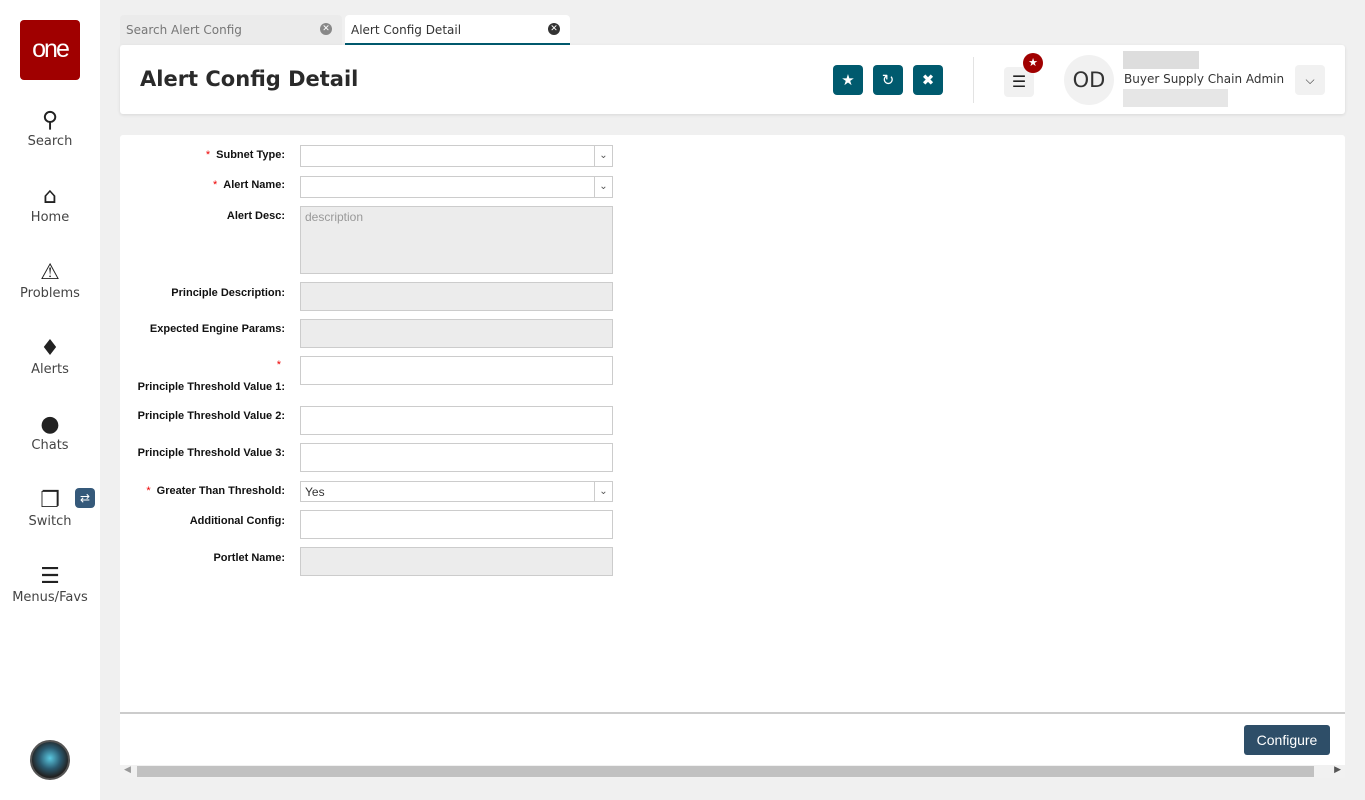 The image size is (1365, 800). Describe the element at coordinates (406, 30) in the screenshot. I see `tab-label: Alert Config Detail` at that location.